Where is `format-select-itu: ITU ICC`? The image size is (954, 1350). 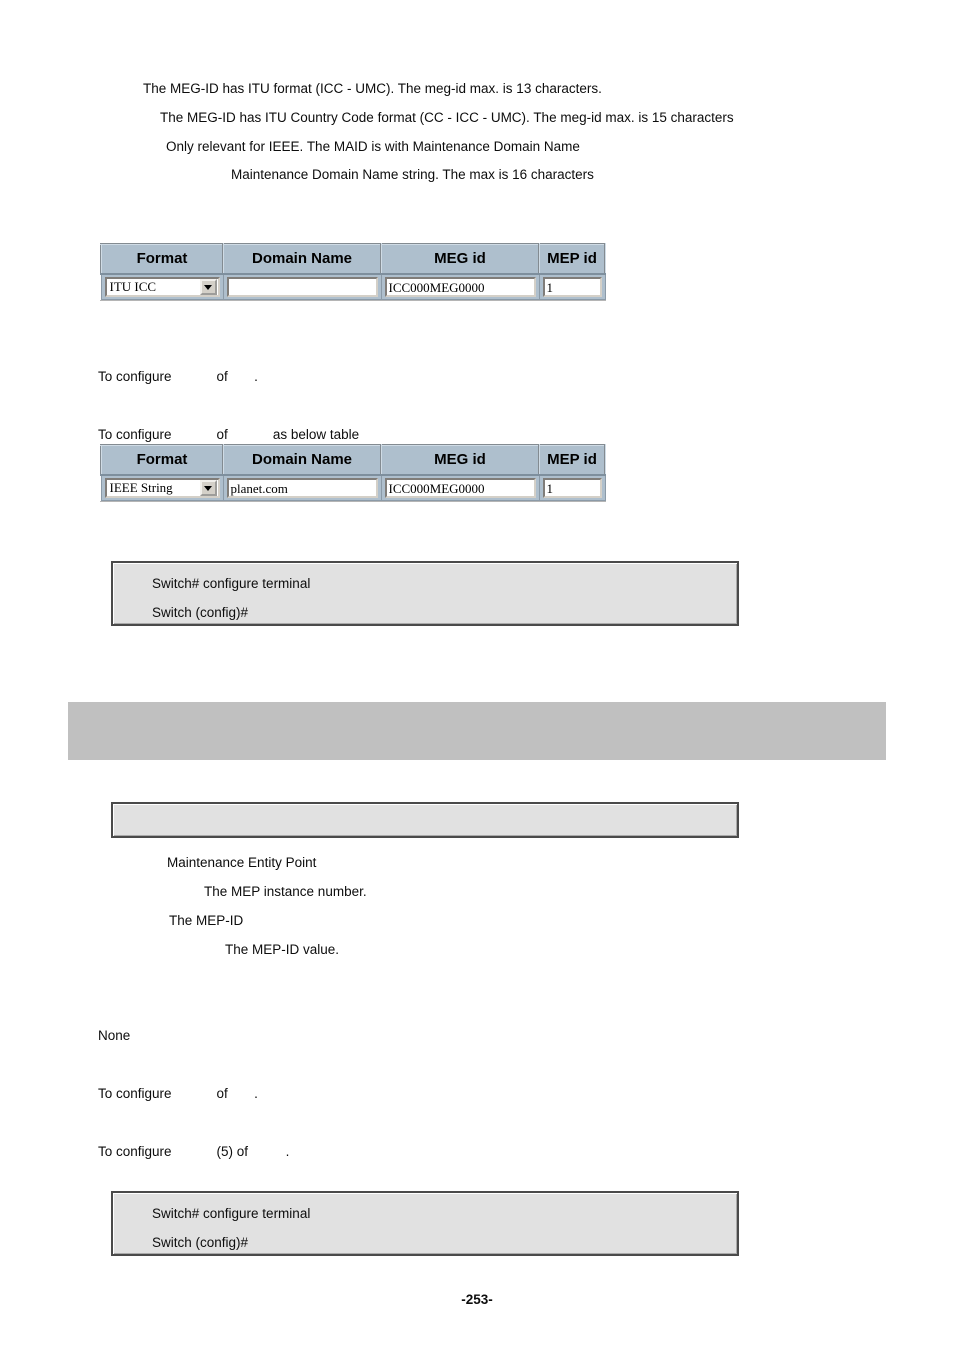 format-select-itu: ITU ICC is located at coordinates (162, 287).